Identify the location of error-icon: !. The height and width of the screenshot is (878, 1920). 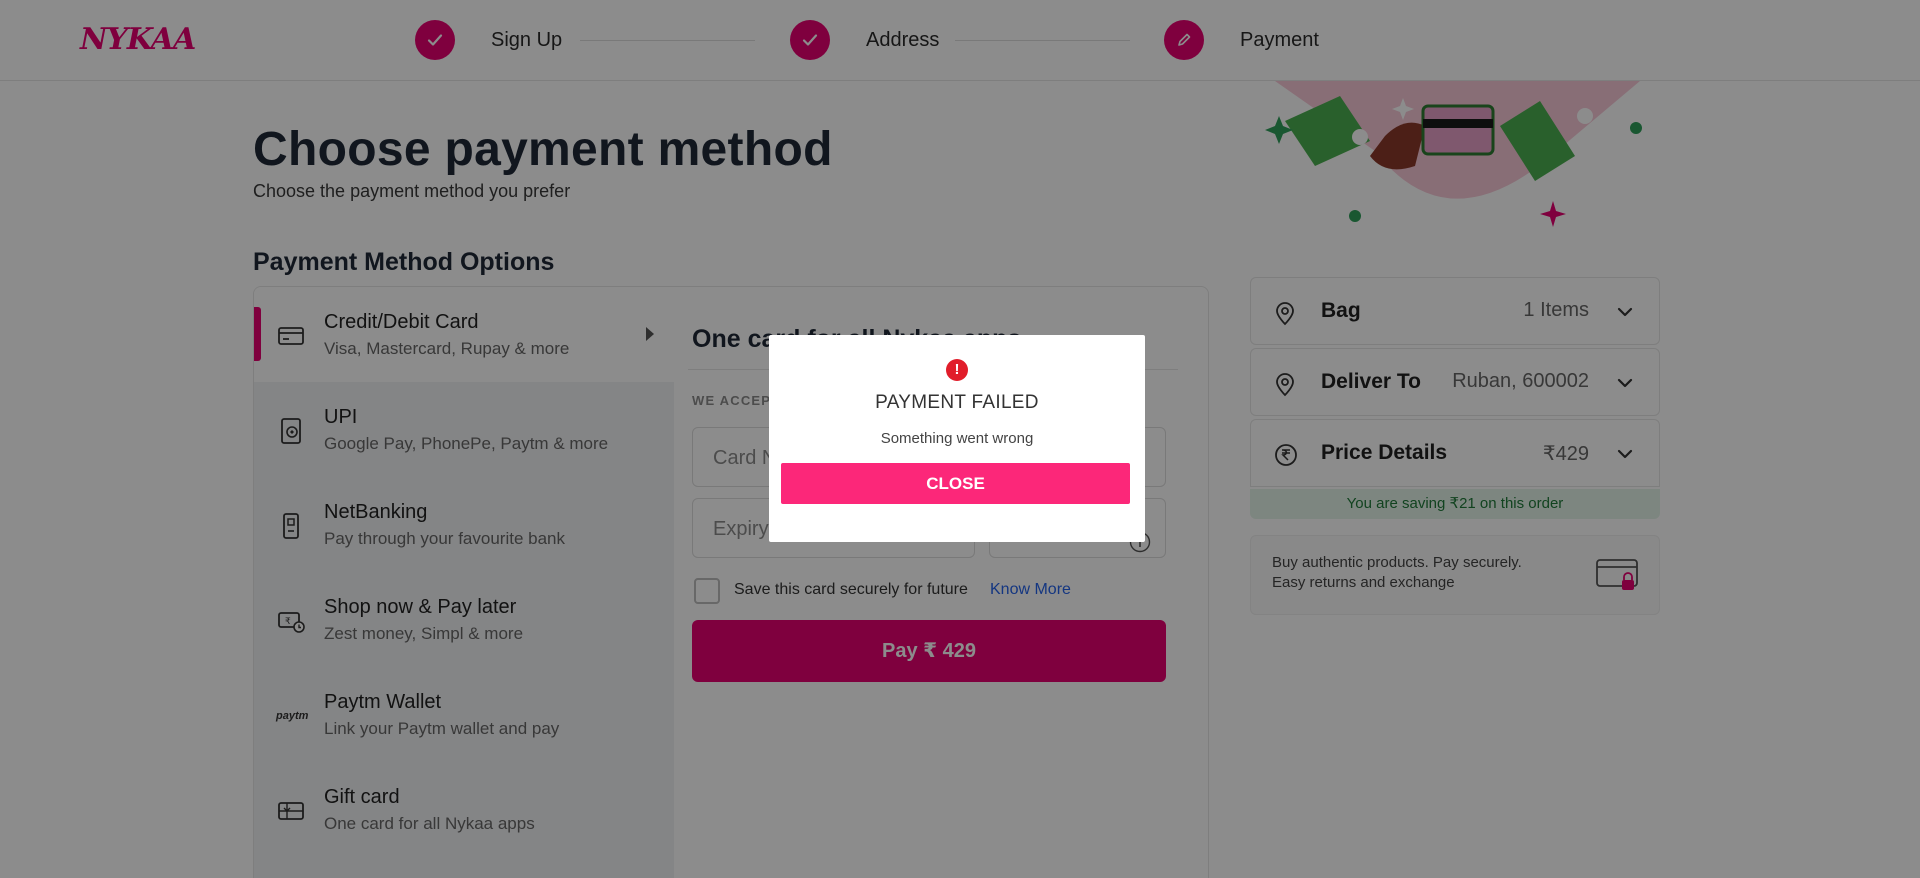
(957, 370).